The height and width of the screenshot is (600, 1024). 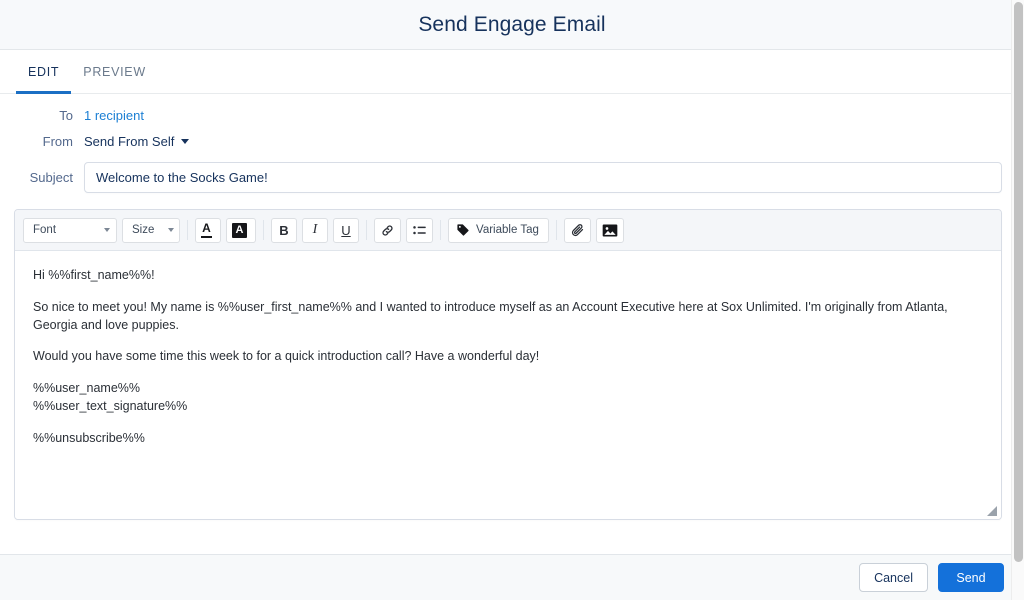 I want to click on text-color-icon: A, so click(x=206, y=230).